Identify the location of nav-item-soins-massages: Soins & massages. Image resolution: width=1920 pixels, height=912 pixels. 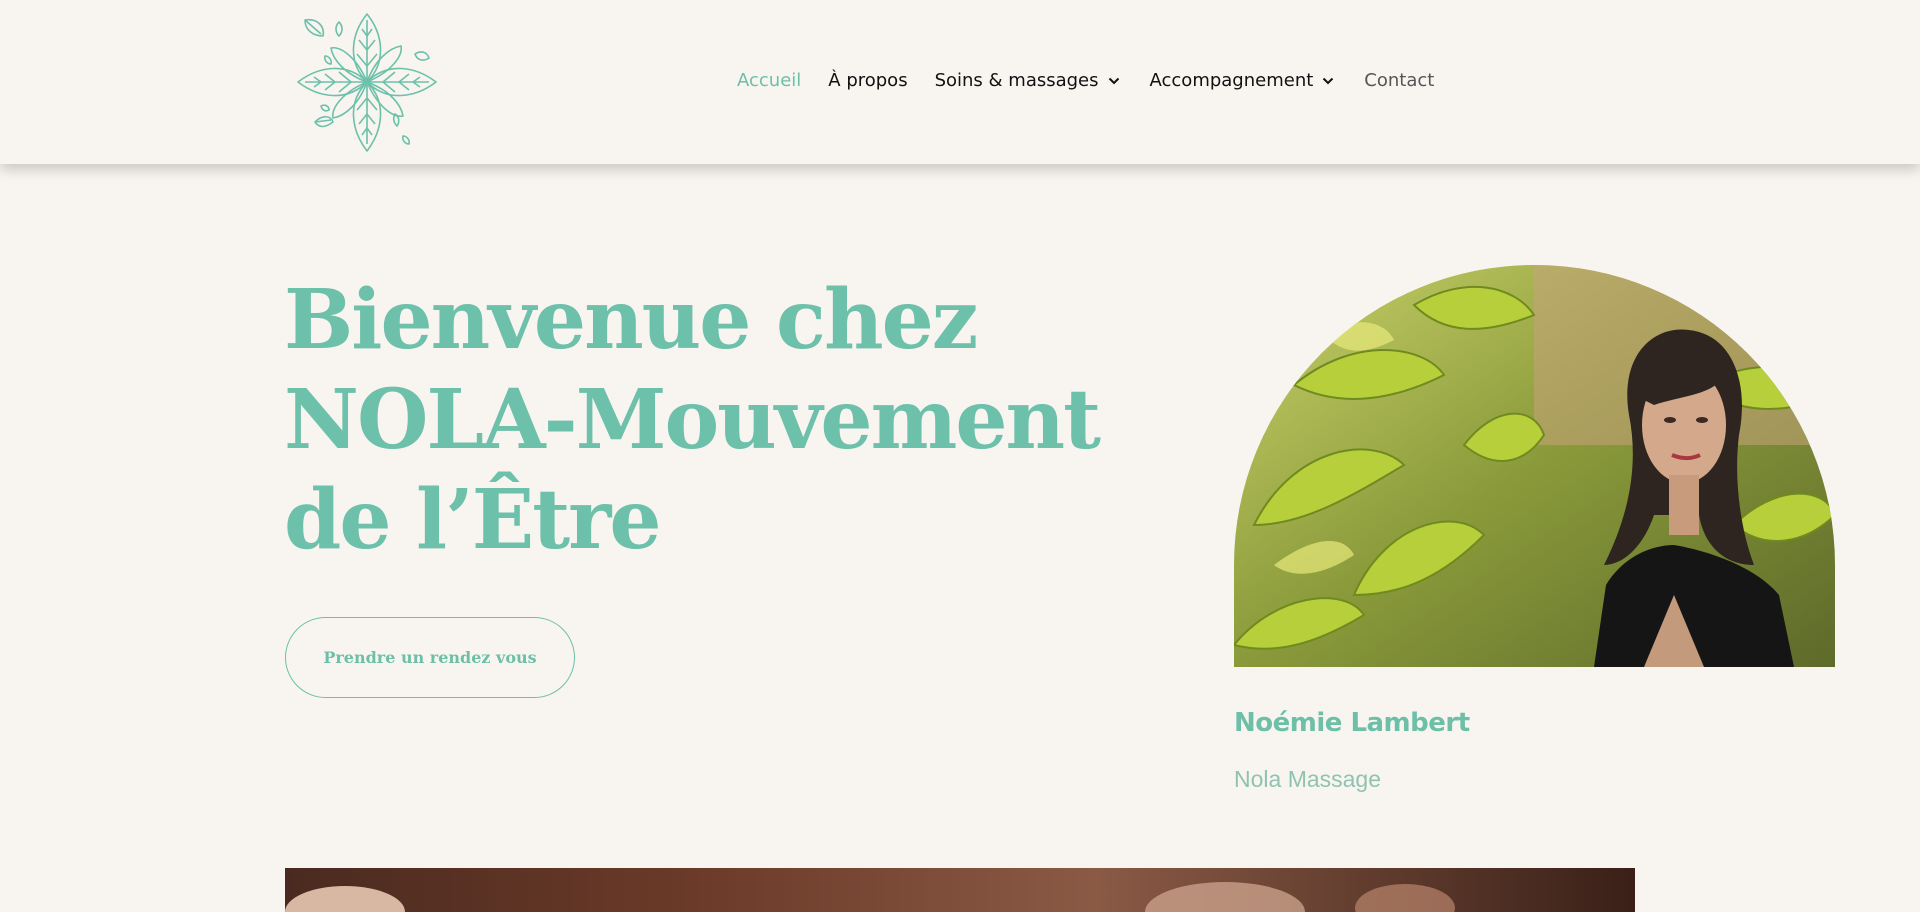
(1027, 80).